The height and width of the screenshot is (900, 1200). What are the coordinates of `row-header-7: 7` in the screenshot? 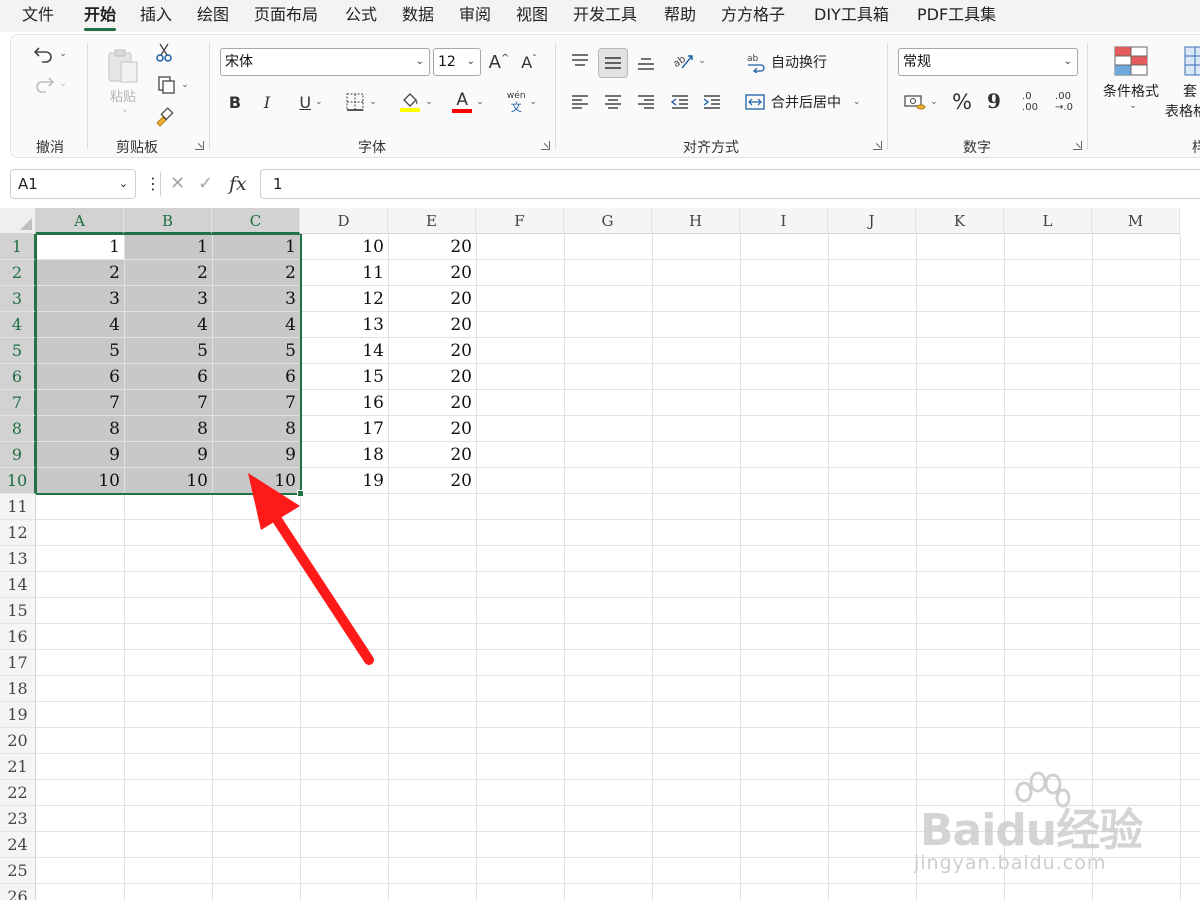 It's located at (18, 403).